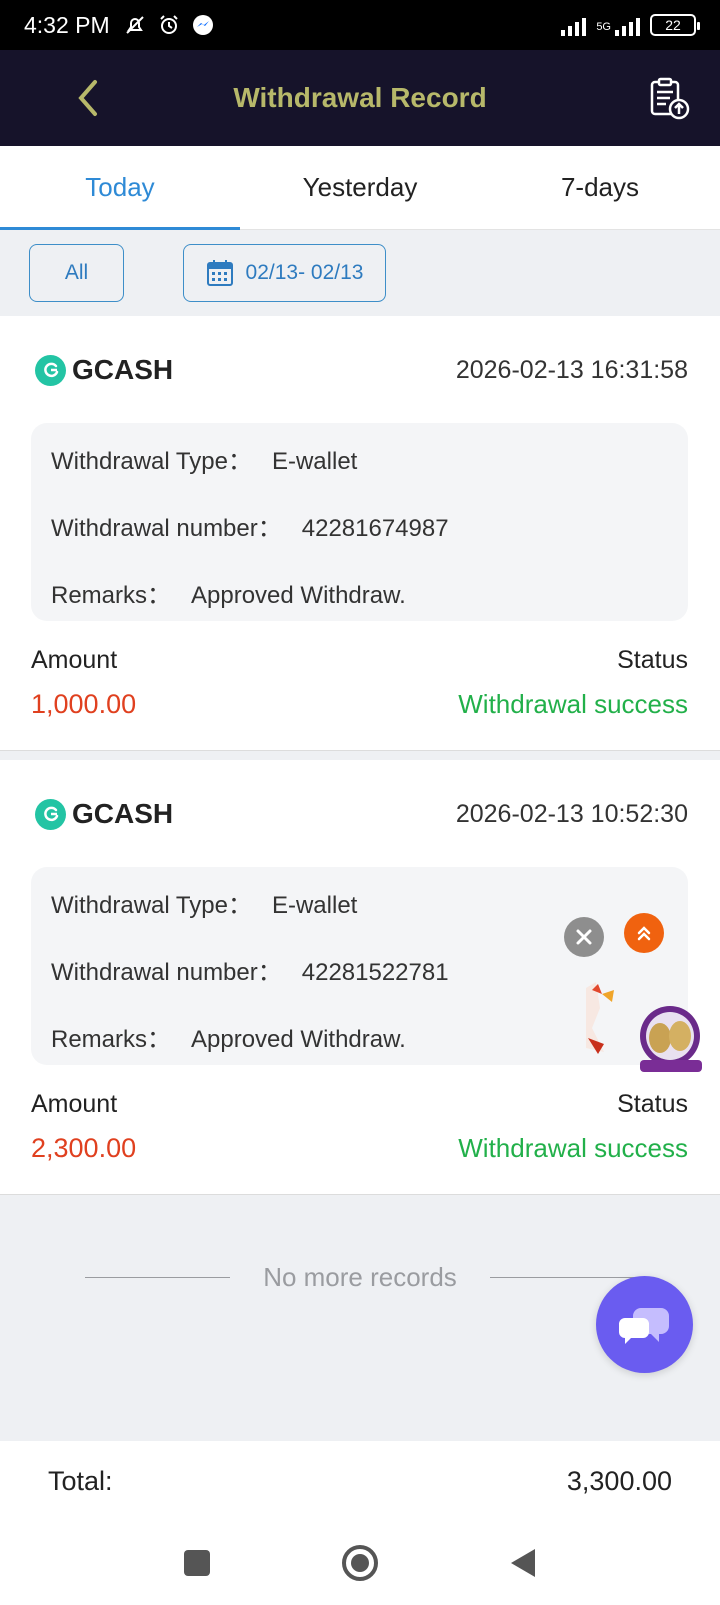  I want to click on back-button, so click(88, 98).